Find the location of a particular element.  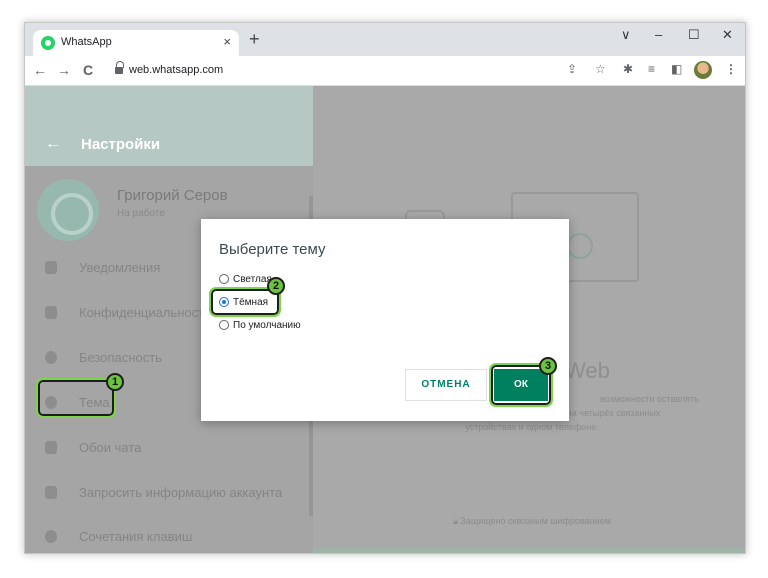

menu-item-request-account-info: Запросить информацию аккаунта is located at coordinates (169, 494).